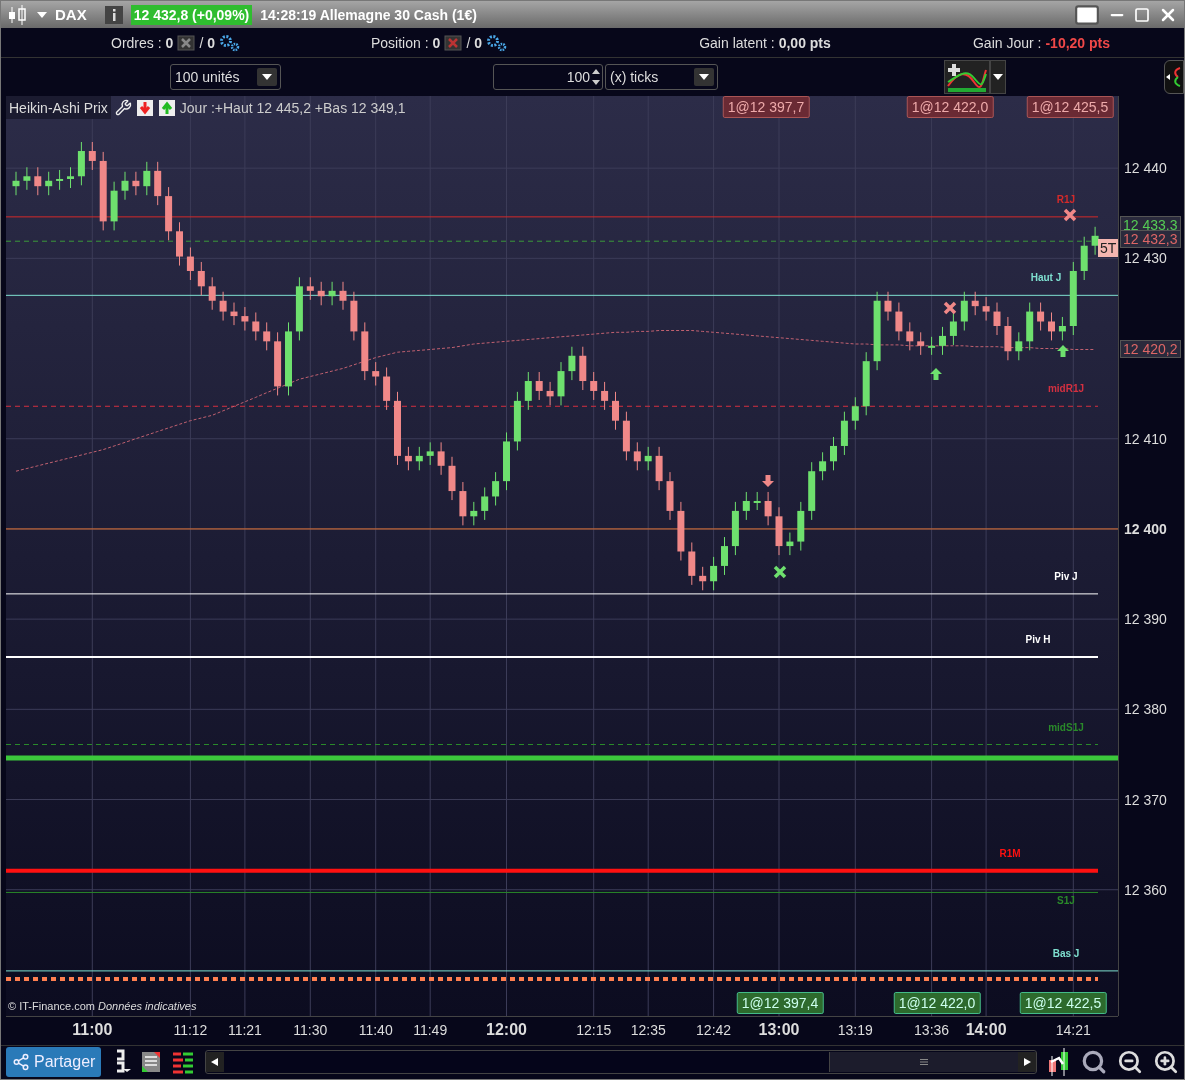 This screenshot has width=1185, height=1080. What do you see at coordinates (183, 1062) in the screenshot?
I see `order-book-icon` at bounding box center [183, 1062].